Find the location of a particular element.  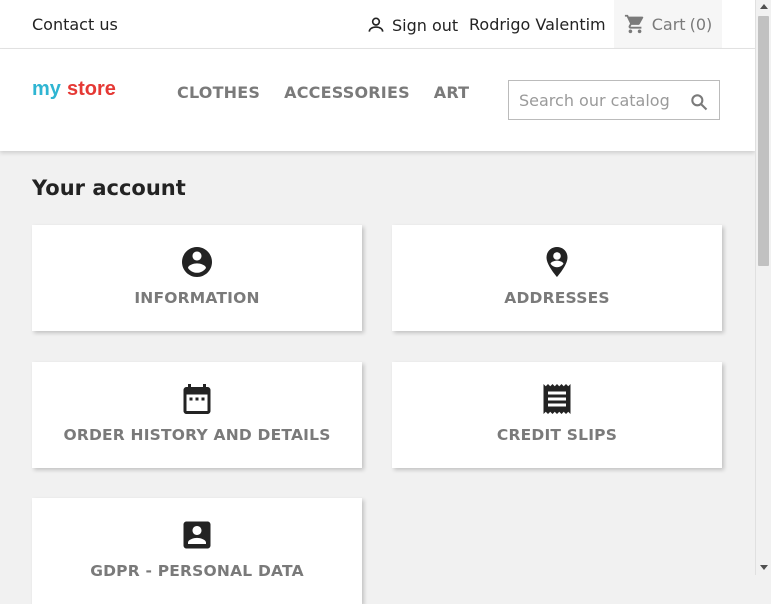

account-card-gdpr: GDPR - PERSONAL DATA is located at coordinates (197, 551).